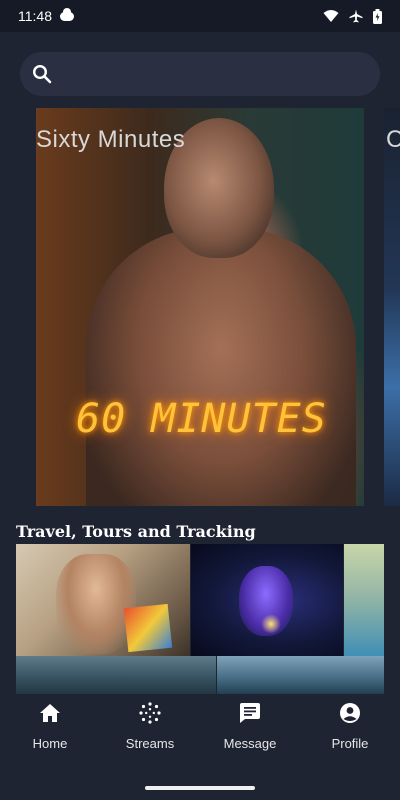 This screenshot has width=400, height=800. What do you see at coordinates (111, 139) in the screenshot?
I see `hero-title: Sixty Minutes` at bounding box center [111, 139].